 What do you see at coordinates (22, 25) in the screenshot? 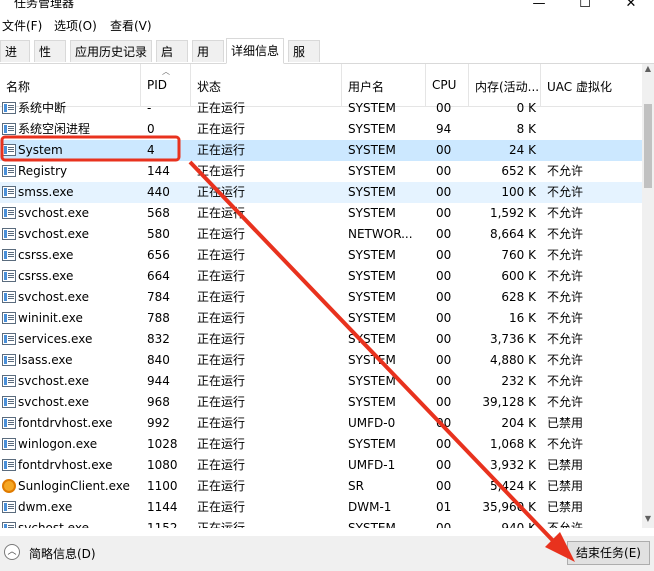
I see `menu-file: 文件(F)` at bounding box center [22, 25].